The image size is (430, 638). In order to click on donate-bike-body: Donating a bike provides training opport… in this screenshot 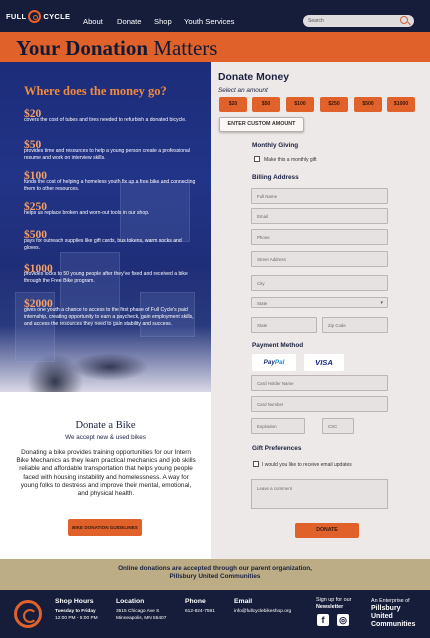, I will do `click(106, 473)`.